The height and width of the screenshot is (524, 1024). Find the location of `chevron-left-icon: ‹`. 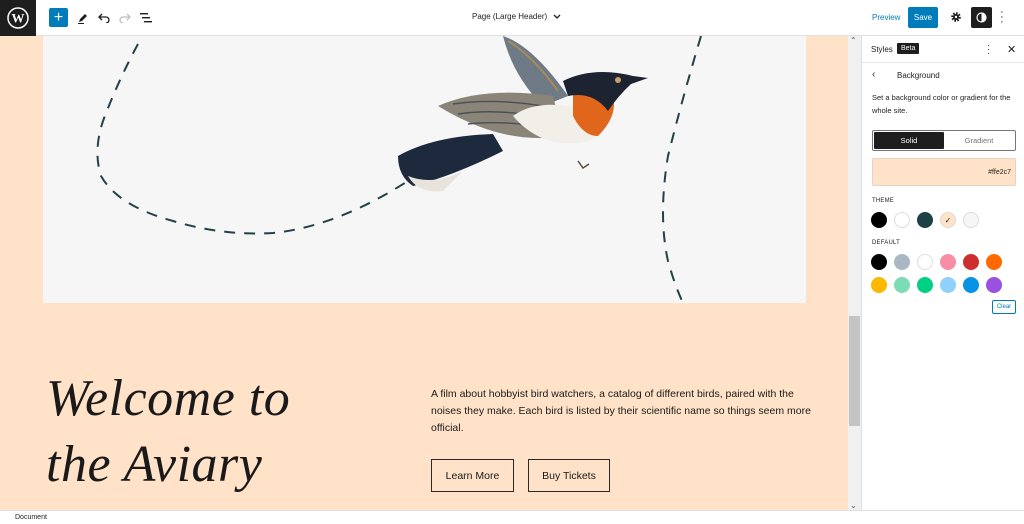

chevron-left-icon: ‹ is located at coordinates (874, 74).